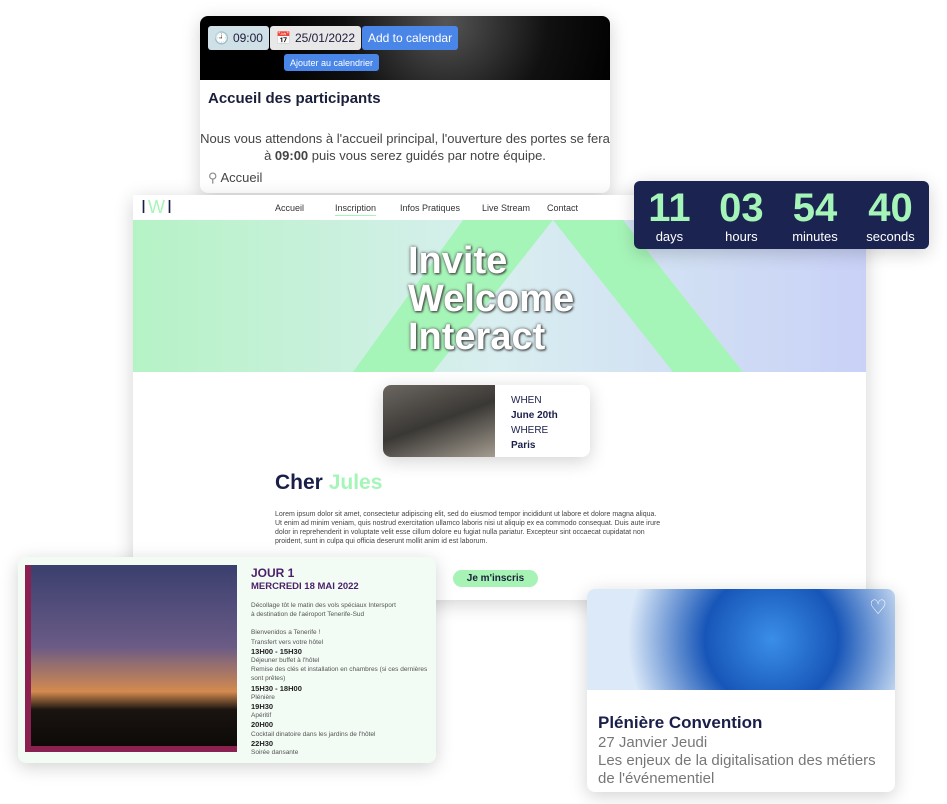 This screenshot has height=804, width=947. I want to click on time-badge: 🕘 09:00, so click(238, 38).